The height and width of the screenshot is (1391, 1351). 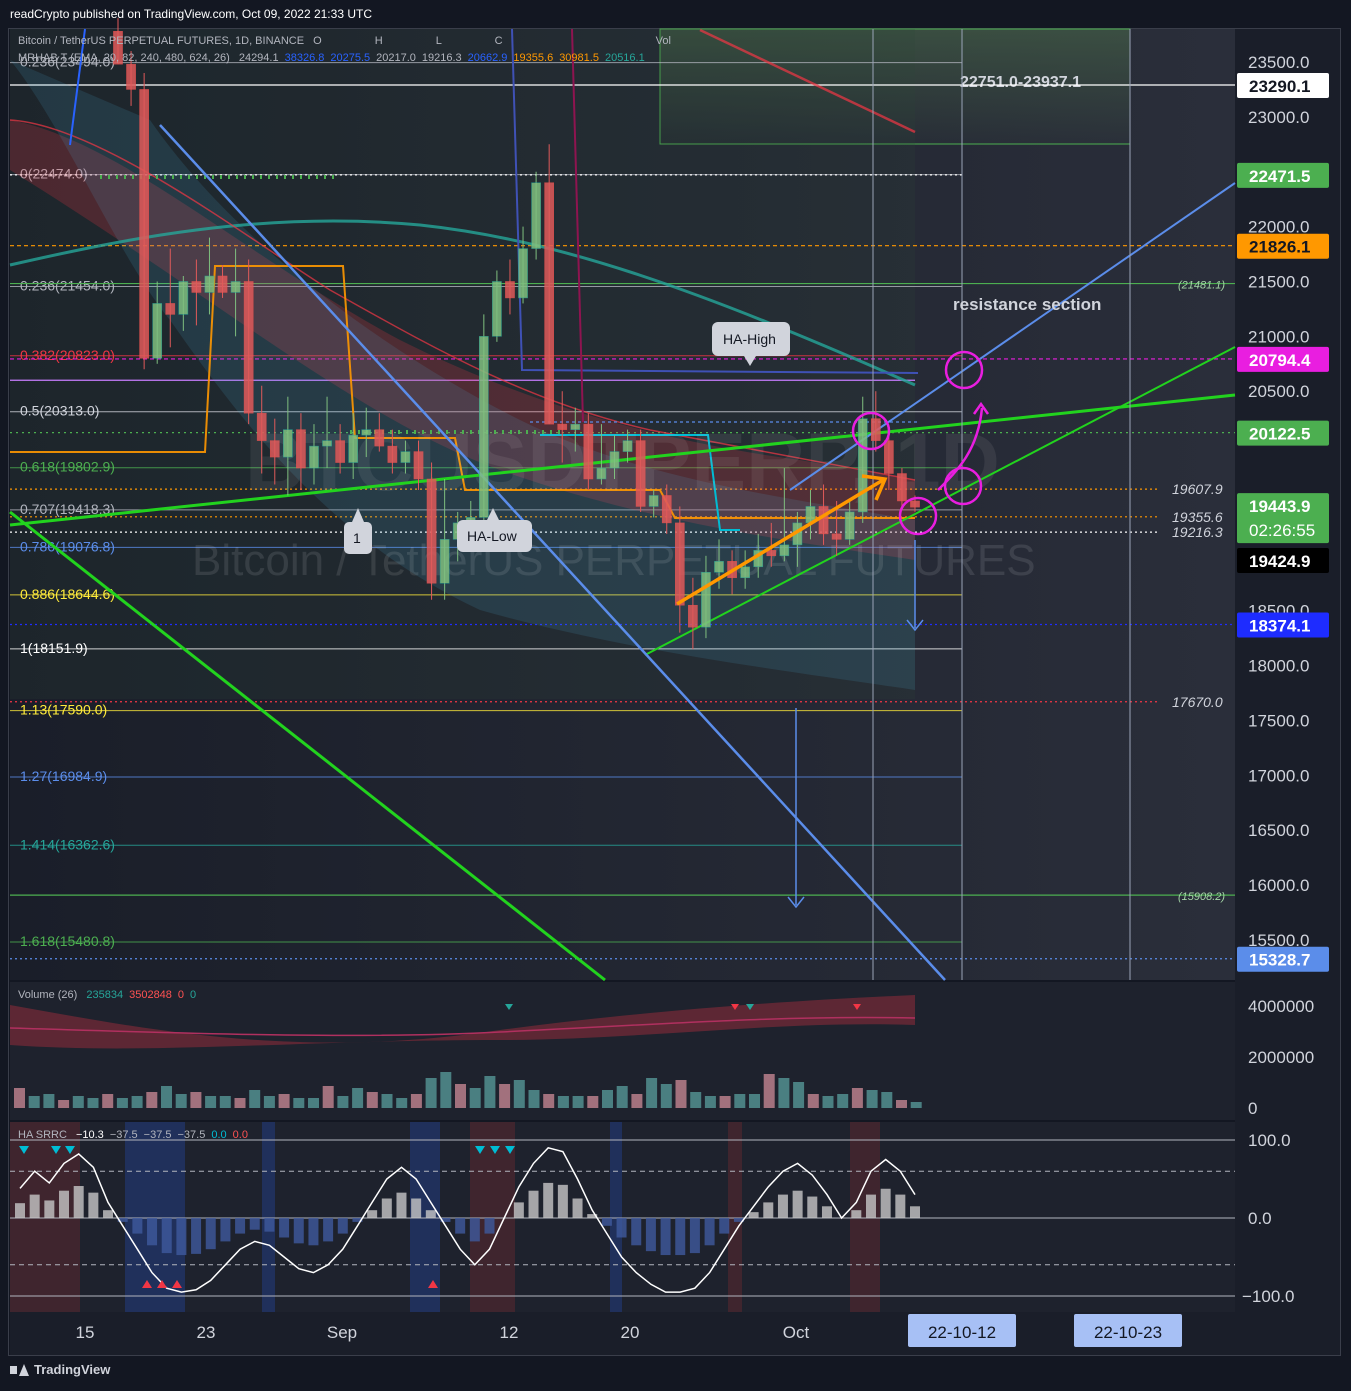 What do you see at coordinates (60, 1369) in the screenshot?
I see `tradingview-footer: TradingView` at bounding box center [60, 1369].